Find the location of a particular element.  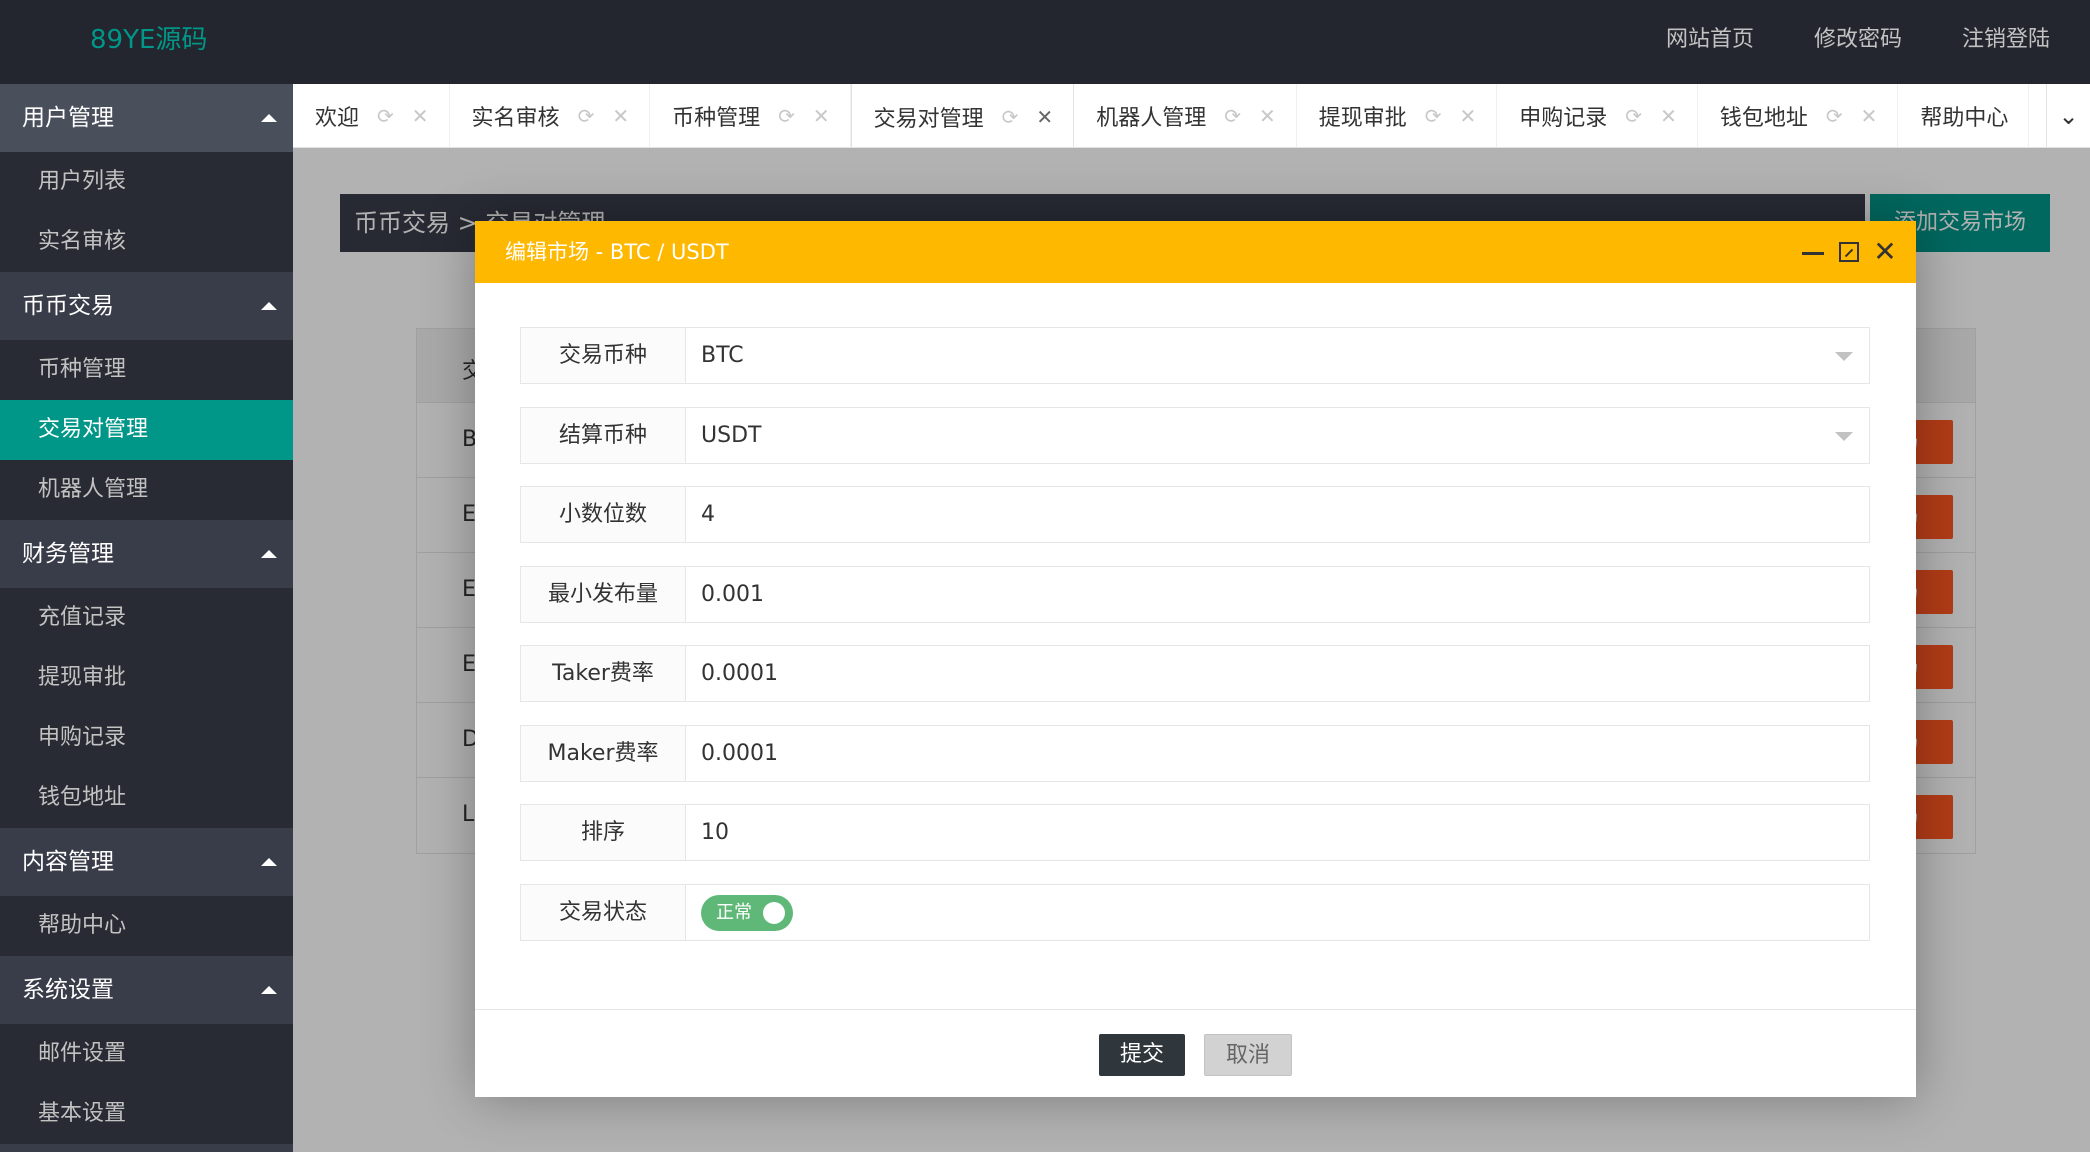

tab-coin-manage: 币种管理 ⟳ ✕ is located at coordinates (750, 115).